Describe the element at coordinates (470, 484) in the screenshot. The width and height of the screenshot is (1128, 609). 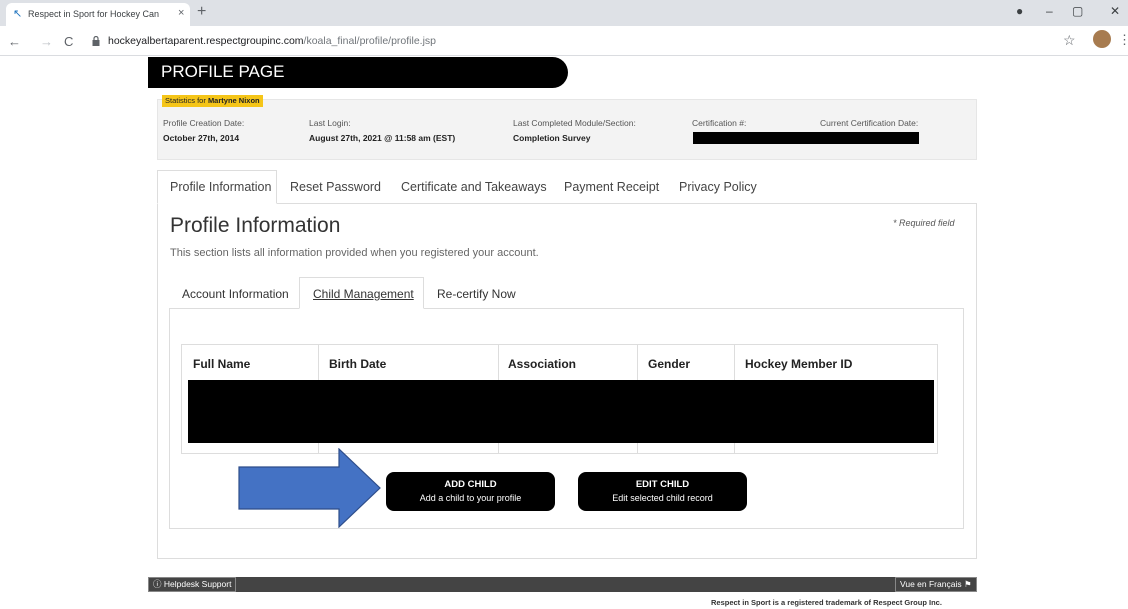
I see `add-child-title: ADD CHILD` at that location.